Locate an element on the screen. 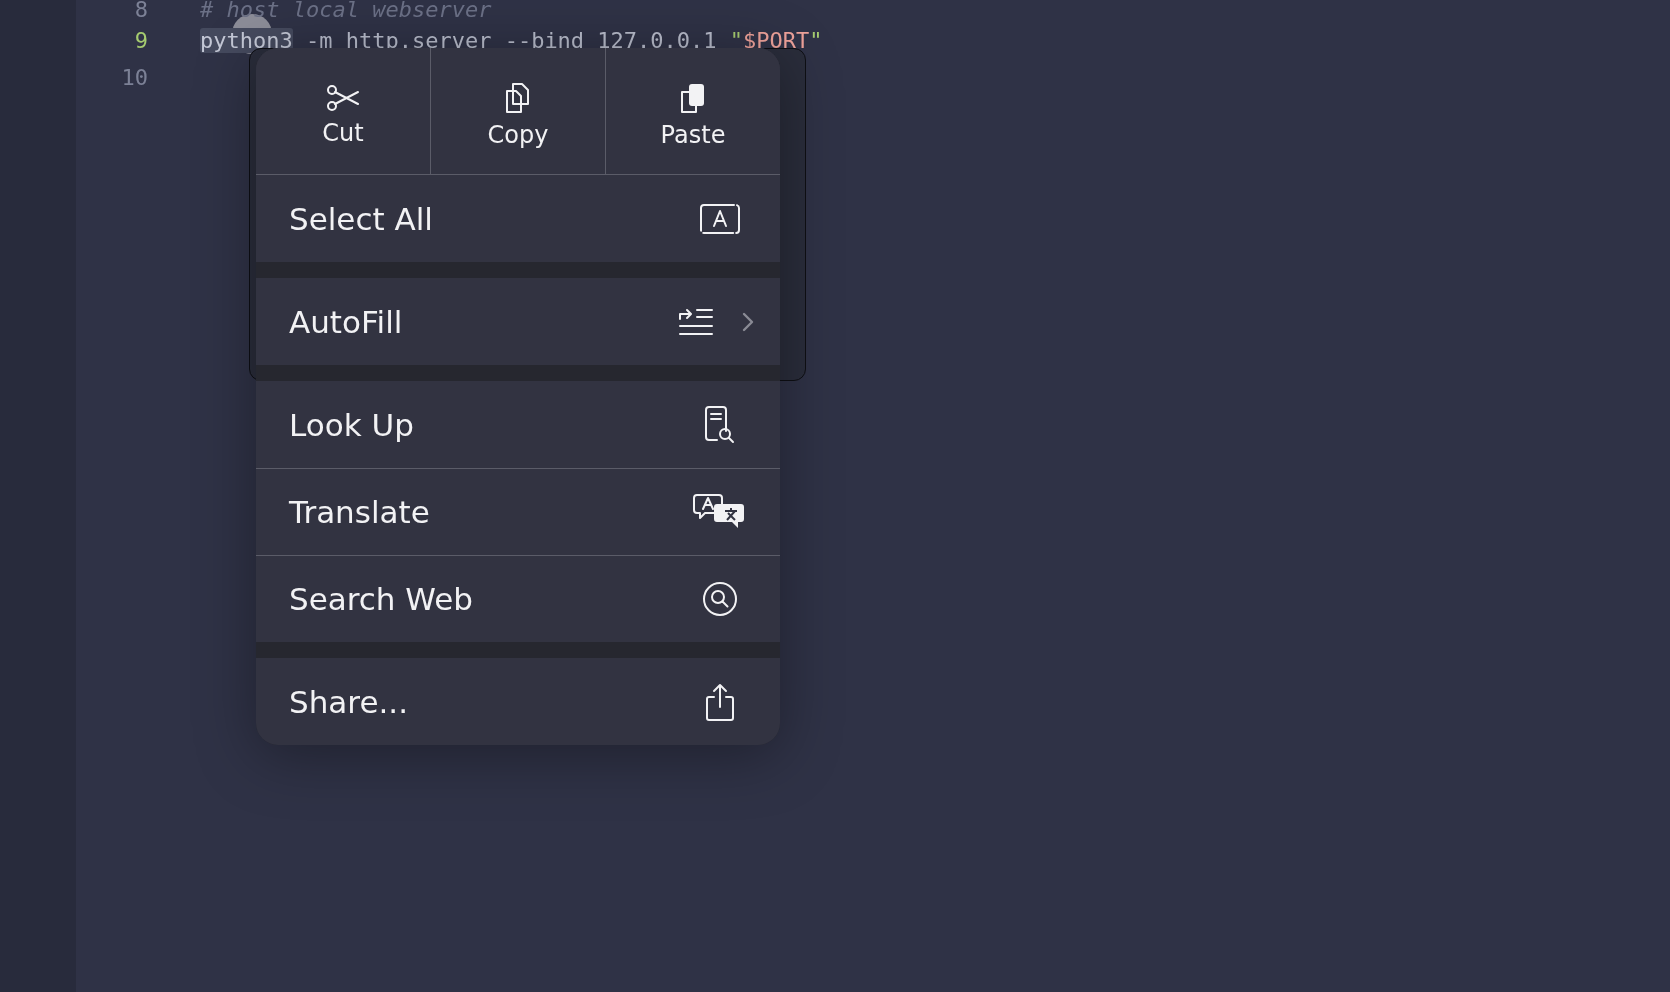 The image size is (1670, 992). code-comment: # host local webserver is located at coordinates (346, 11).